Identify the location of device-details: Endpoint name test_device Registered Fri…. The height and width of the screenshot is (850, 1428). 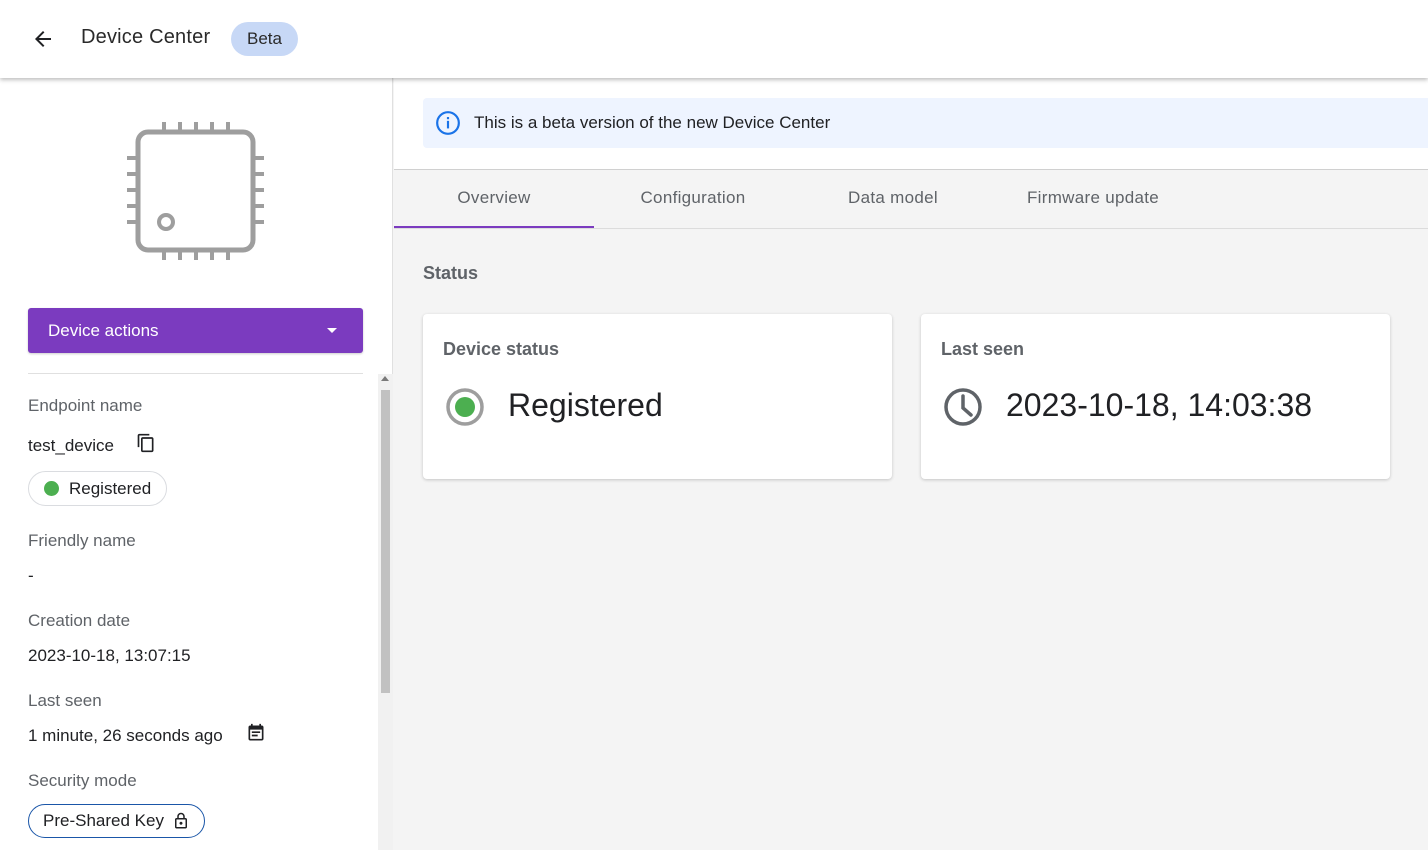
(189, 612).